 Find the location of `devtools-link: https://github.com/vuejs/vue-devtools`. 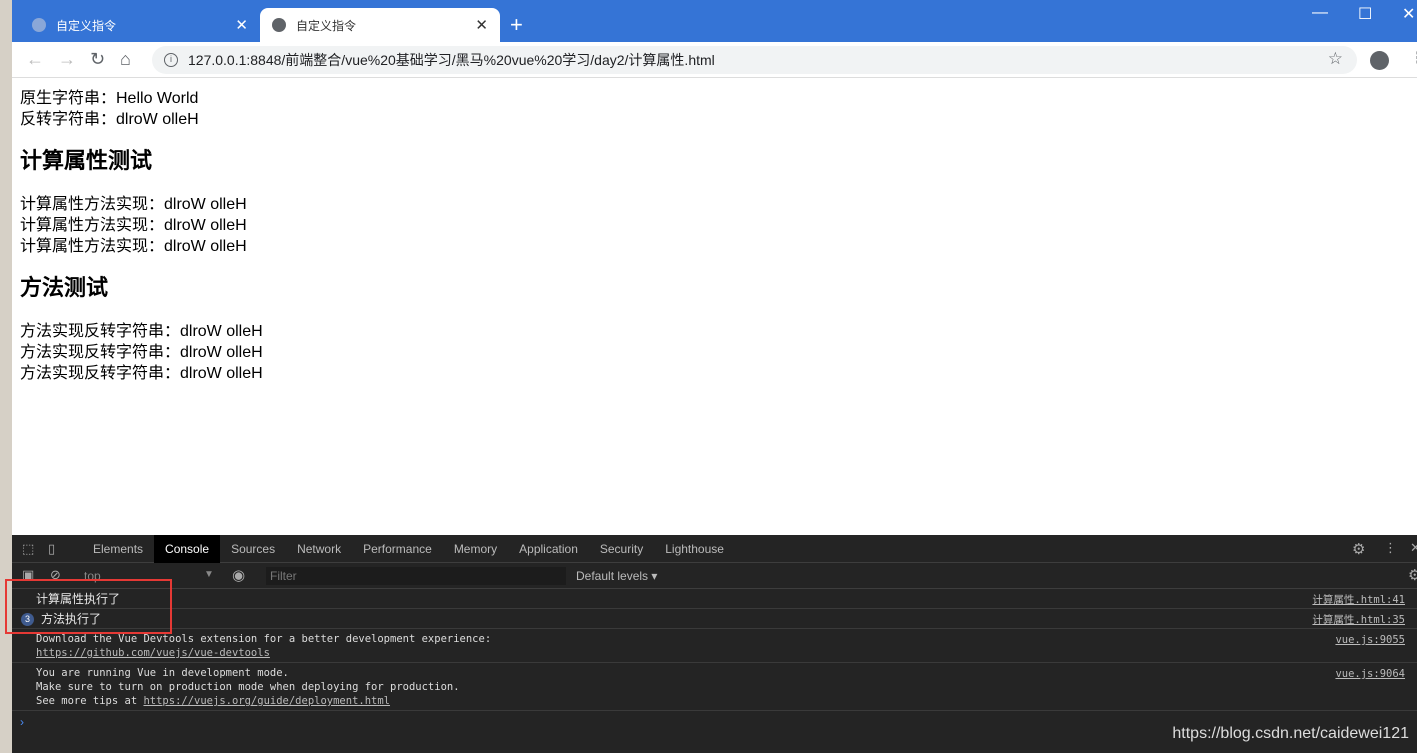

devtools-link: https://github.com/vuejs/vue-devtools is located at coordinates (726, 653).